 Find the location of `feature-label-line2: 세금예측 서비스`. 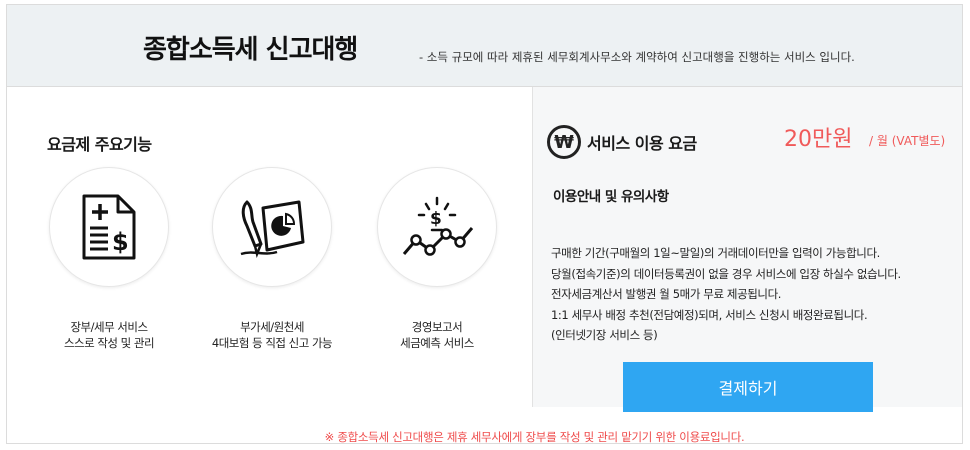

feature-label-line2: 세금예측 서비스 is located at coordinates (437, 343).